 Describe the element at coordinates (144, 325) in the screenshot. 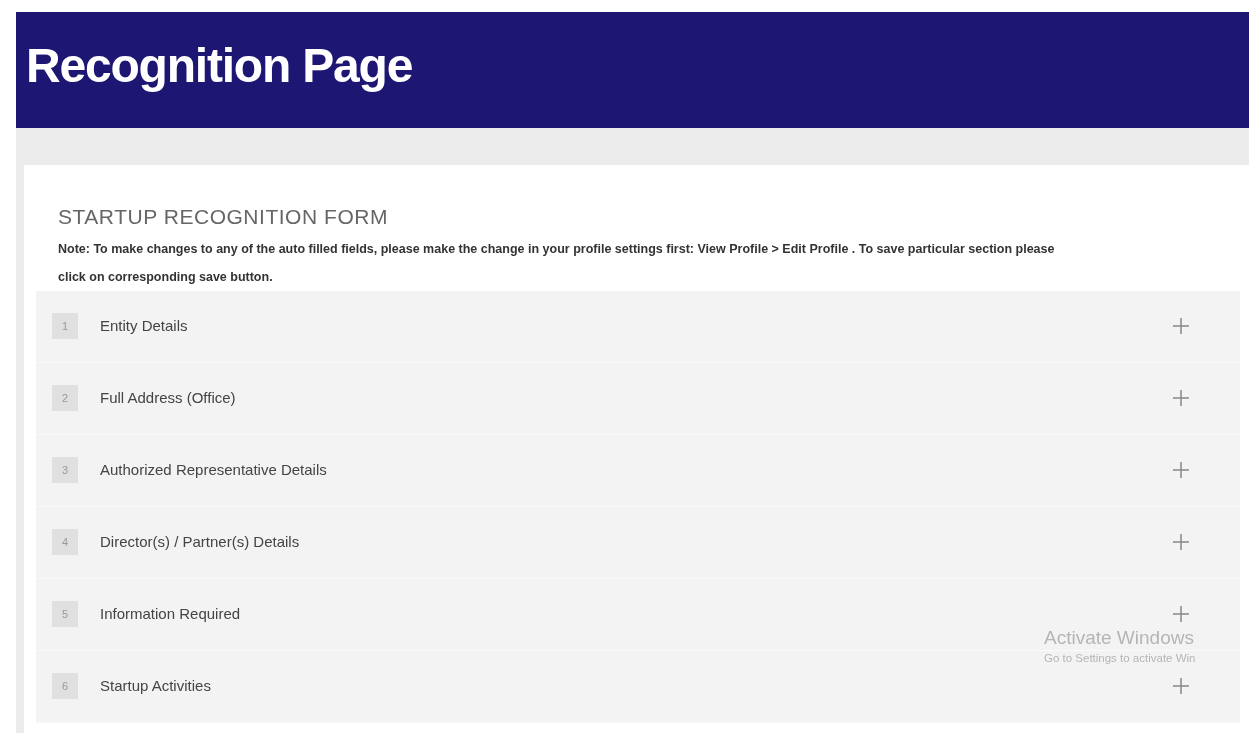

I see `section-label: Entity Details` at that location.